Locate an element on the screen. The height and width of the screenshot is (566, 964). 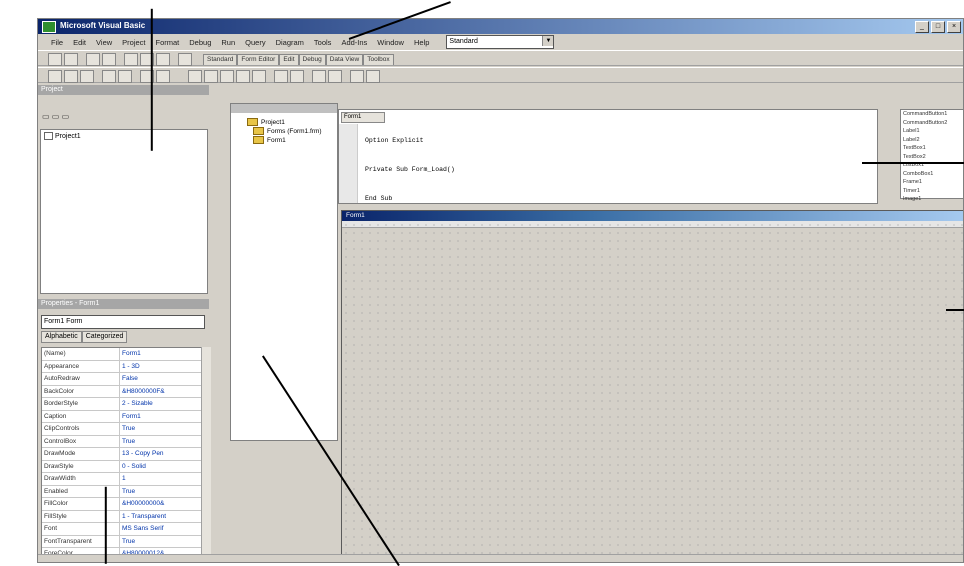
tab-form-editor: Form Editor is located at coordinates (258, 59).